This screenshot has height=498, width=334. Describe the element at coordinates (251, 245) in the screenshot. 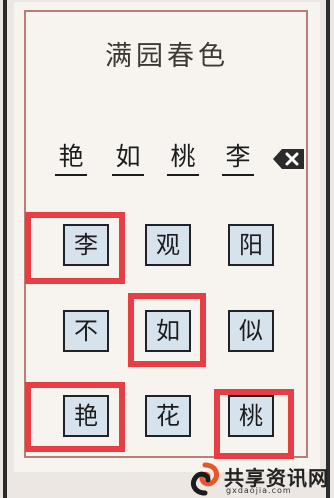

I see `char-tile: 阳` at that location.